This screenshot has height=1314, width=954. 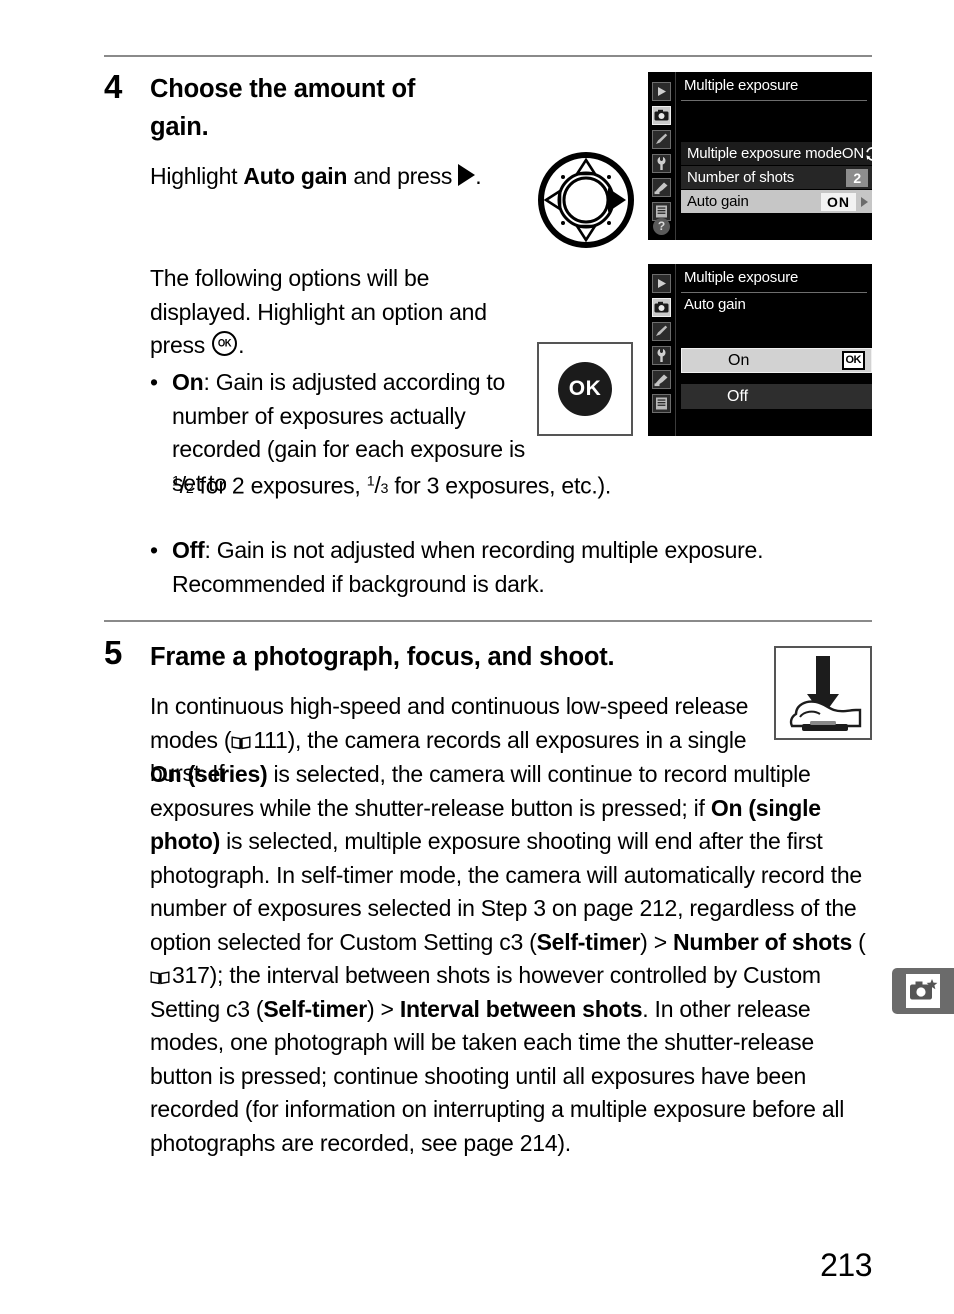 I want to click on option-row-on: On OK, so click(x=776, y=360).